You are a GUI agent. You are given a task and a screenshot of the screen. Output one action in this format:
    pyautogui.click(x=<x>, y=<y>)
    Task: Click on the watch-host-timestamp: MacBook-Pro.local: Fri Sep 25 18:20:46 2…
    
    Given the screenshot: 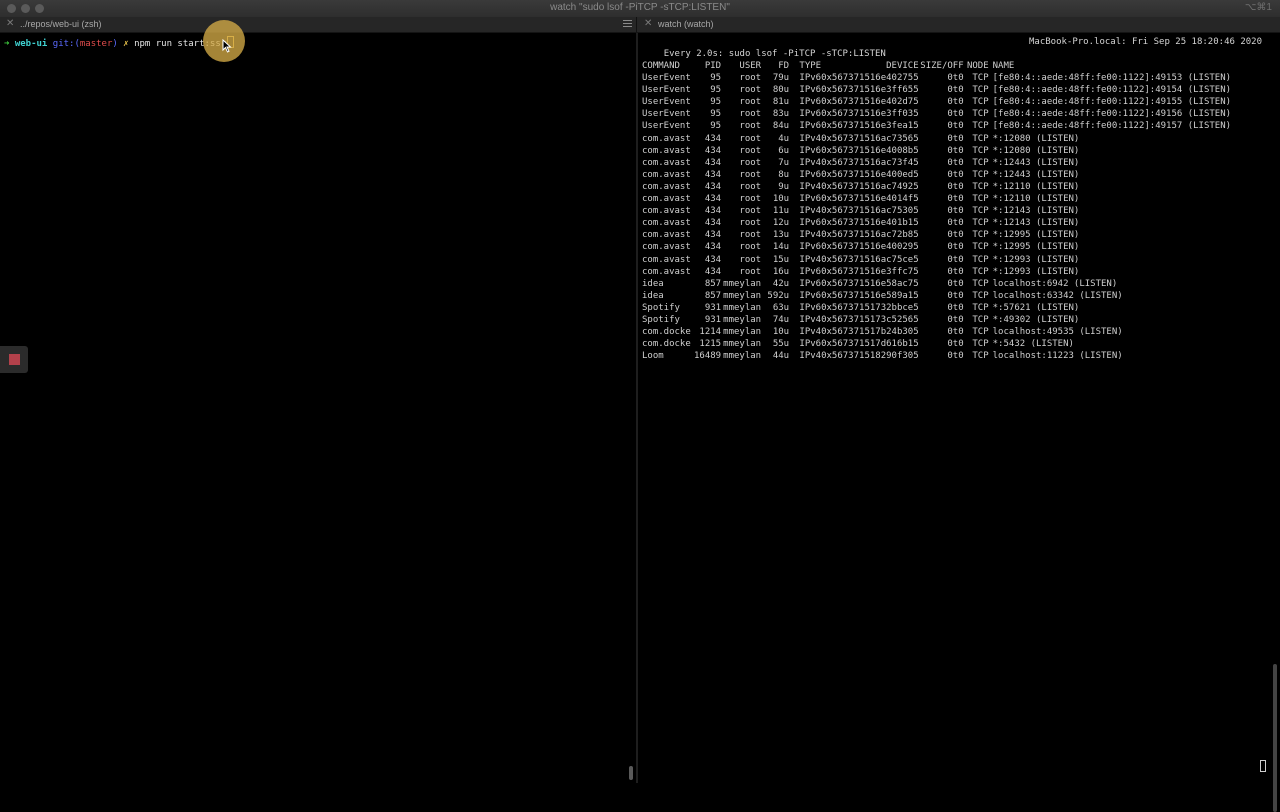 What is the action you would take?
    pyautogui.click(x=1145, y=42)
    